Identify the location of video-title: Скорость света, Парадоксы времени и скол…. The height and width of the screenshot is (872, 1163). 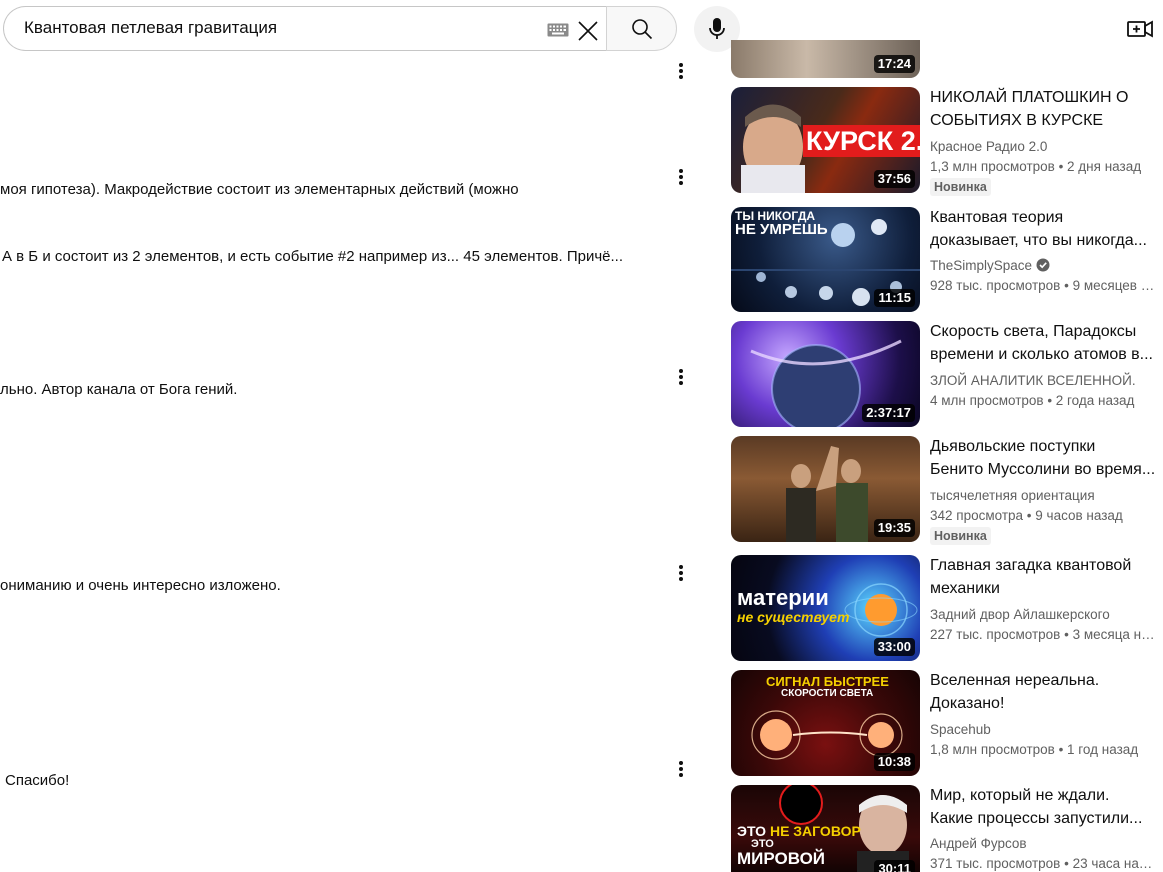
(1043, 343).